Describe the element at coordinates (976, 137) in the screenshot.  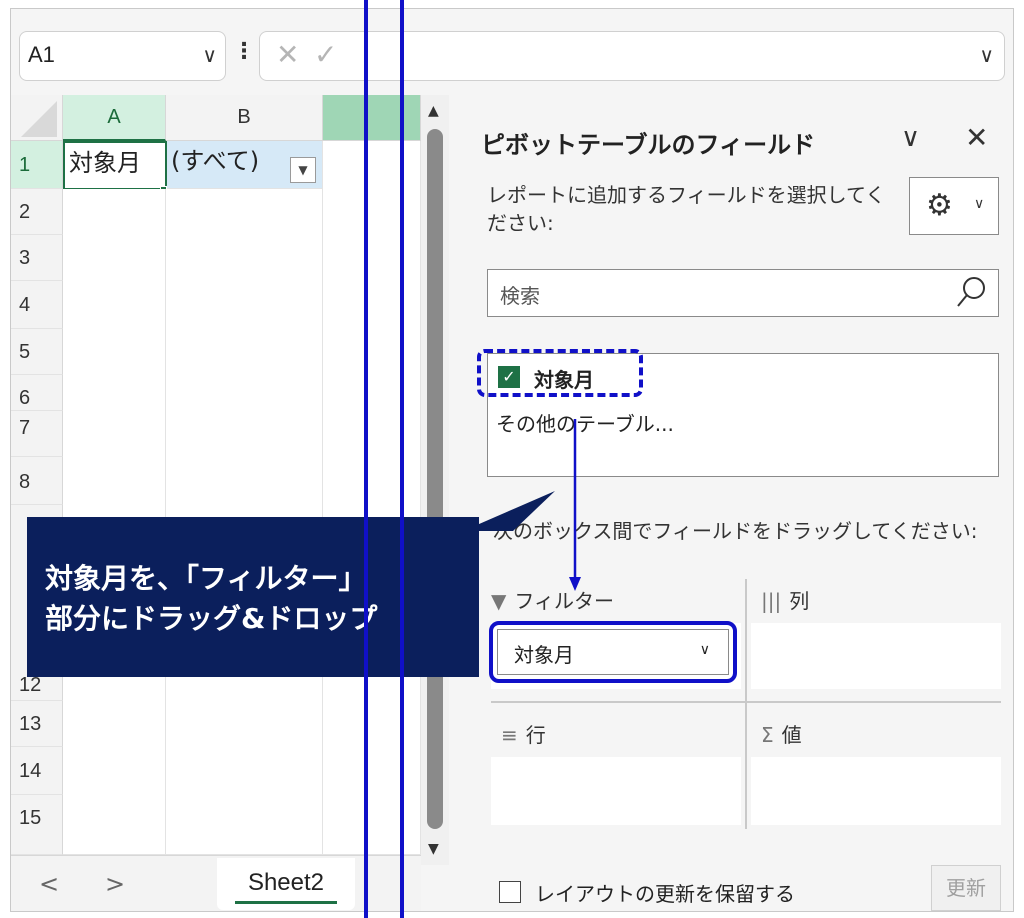
I see `close-icon: ✕` at that location.